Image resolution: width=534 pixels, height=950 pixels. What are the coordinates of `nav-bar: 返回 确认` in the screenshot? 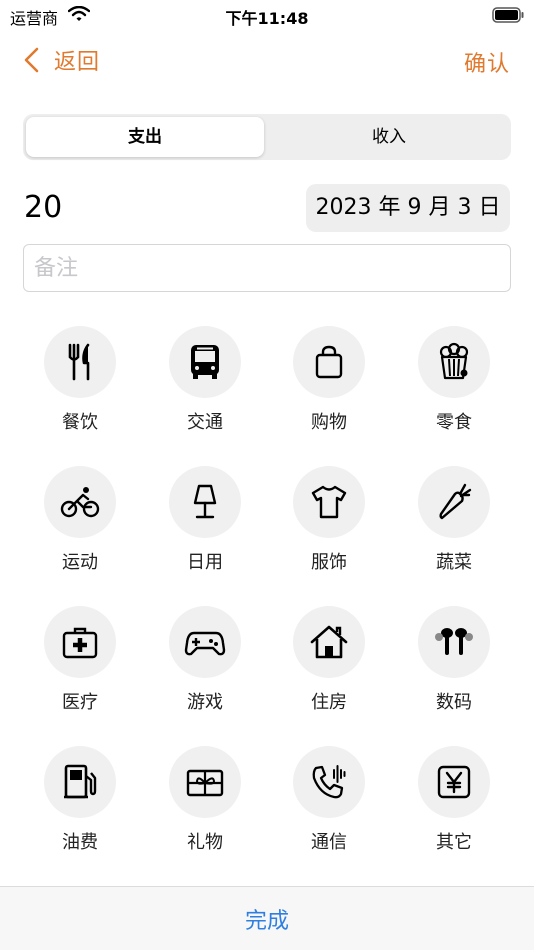 It's located at (267, 60).